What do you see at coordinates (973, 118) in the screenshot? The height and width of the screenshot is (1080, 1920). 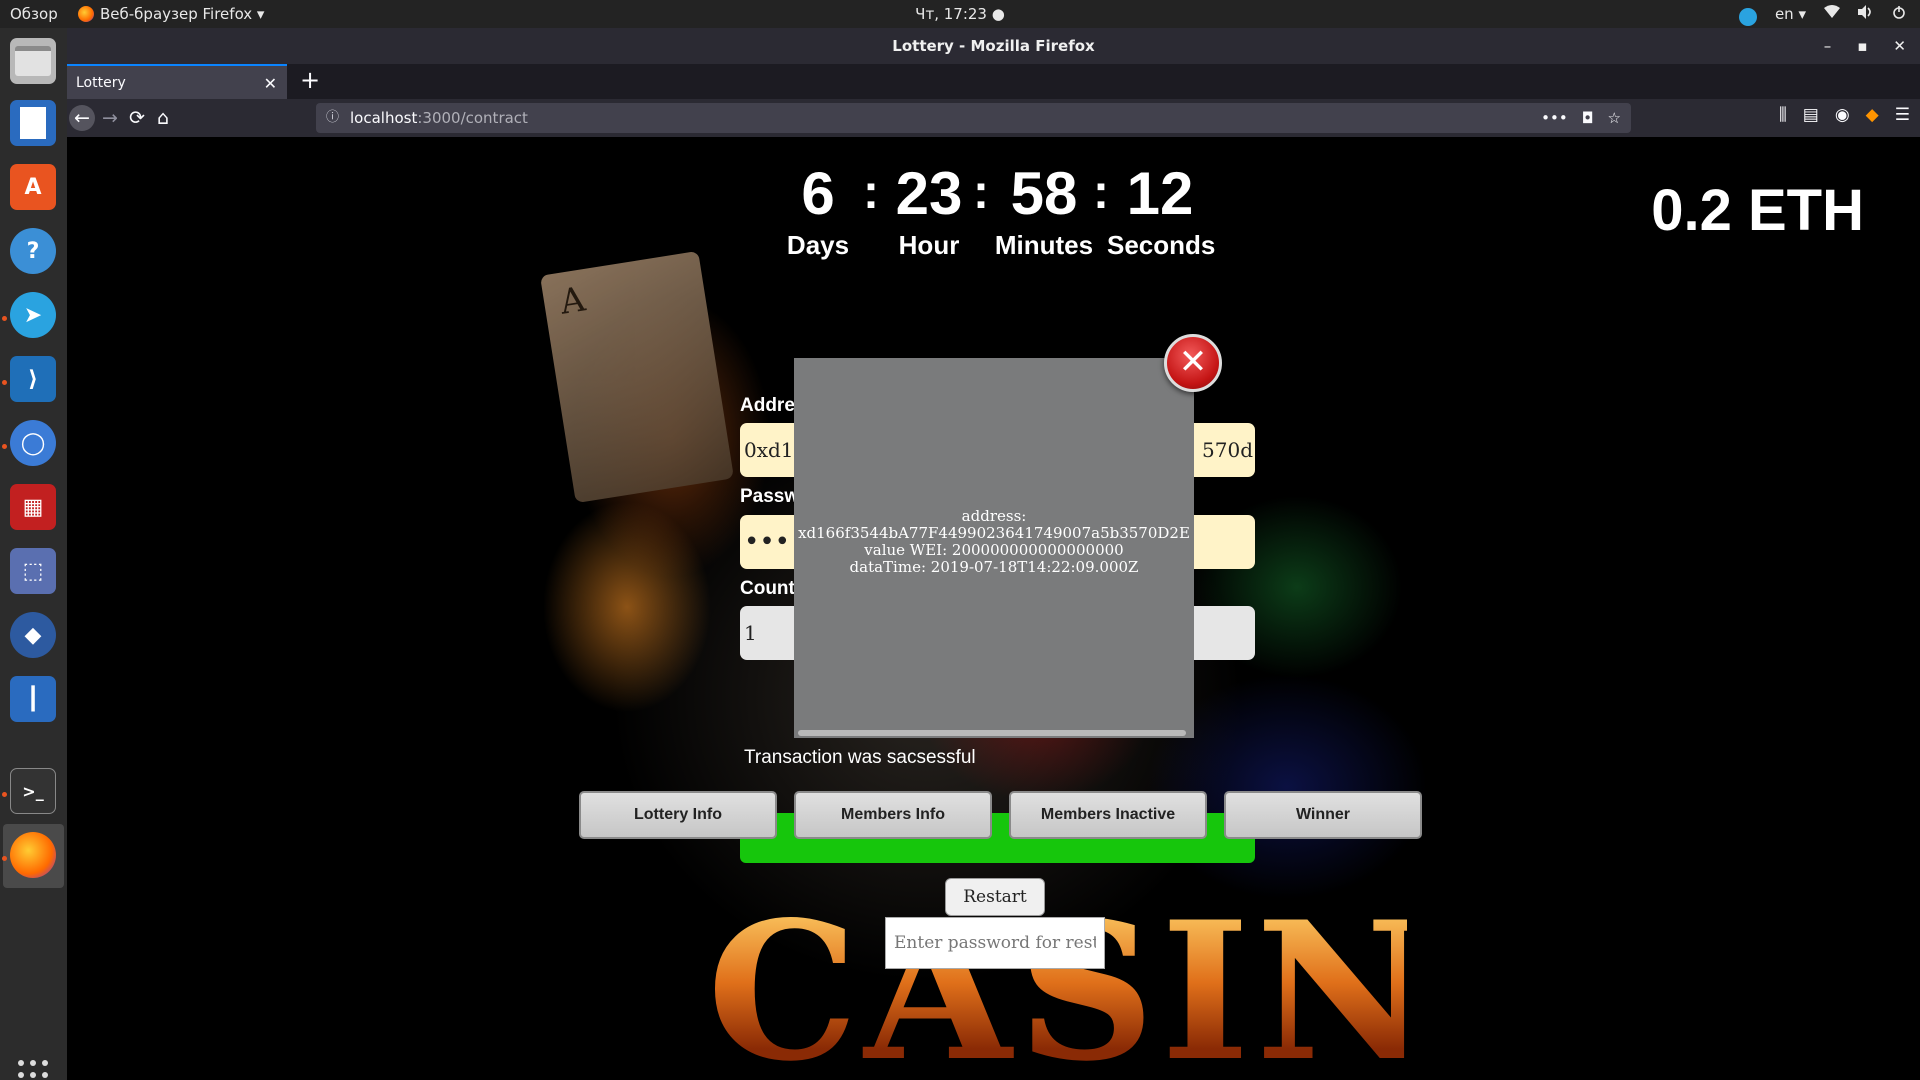 I see `url-bar: ⓘ localhost:3000/contract ••• ◘ ☆` at bounding box center [973, 118].